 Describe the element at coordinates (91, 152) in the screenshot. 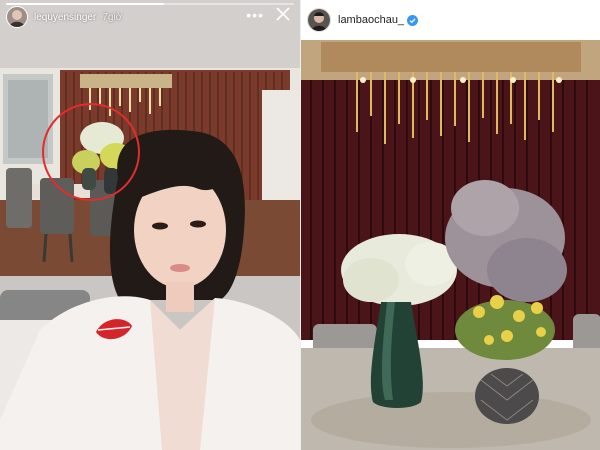

I see `highlight-circle` at that location.